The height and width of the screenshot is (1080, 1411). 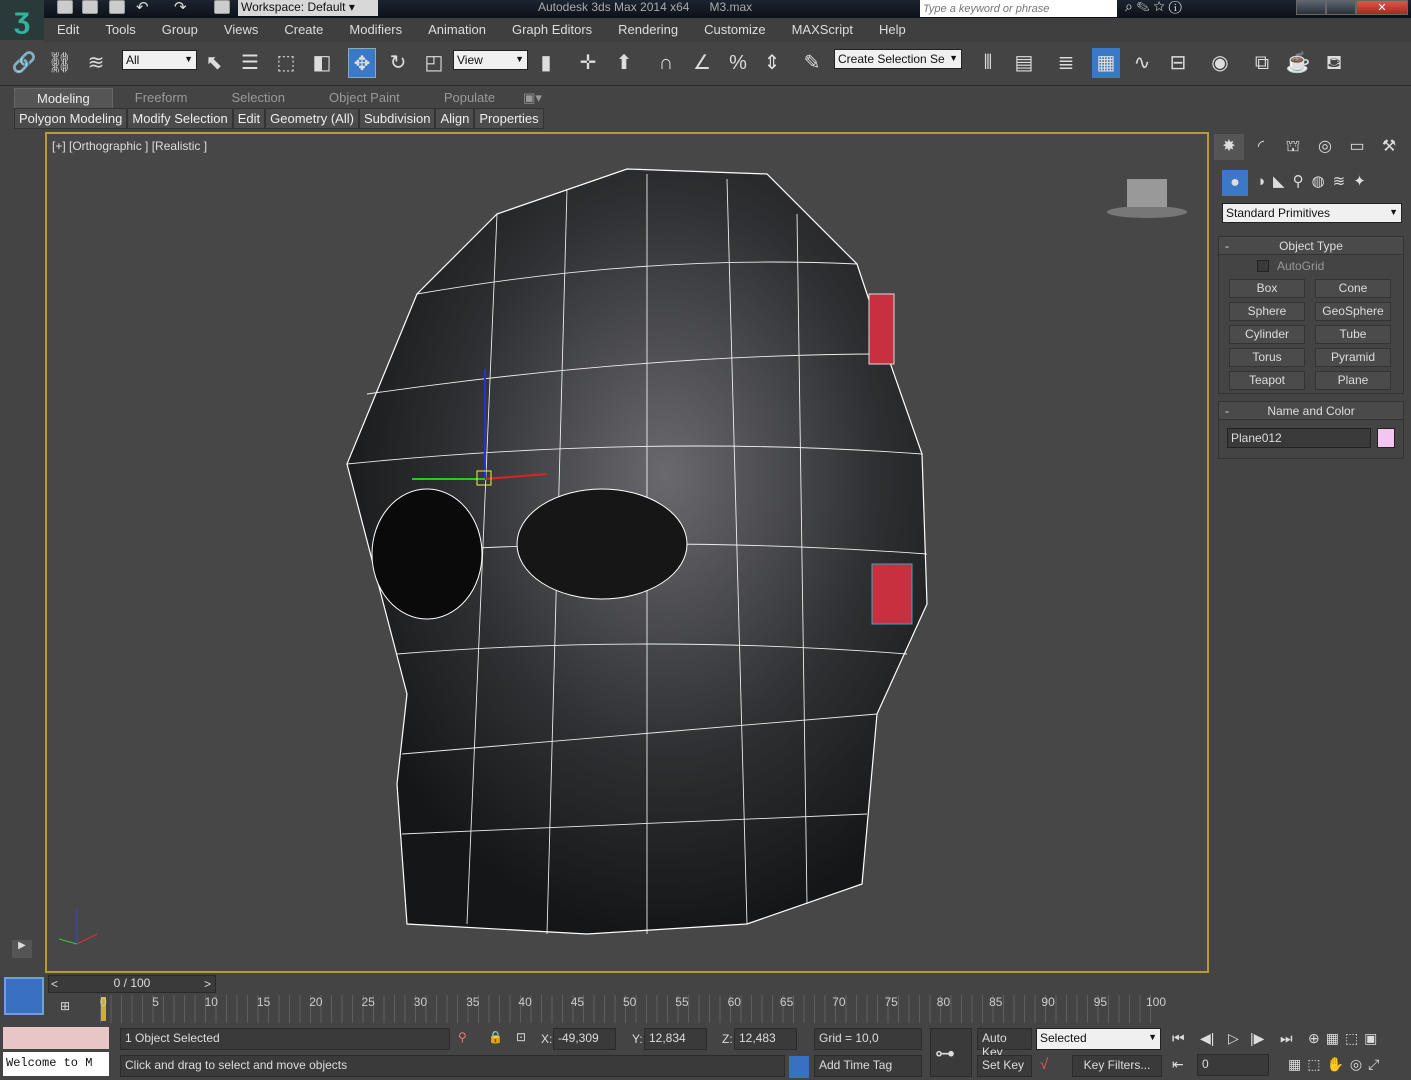 I want to click on pivot-center-icon: ▮, so click(x=546, y=63).